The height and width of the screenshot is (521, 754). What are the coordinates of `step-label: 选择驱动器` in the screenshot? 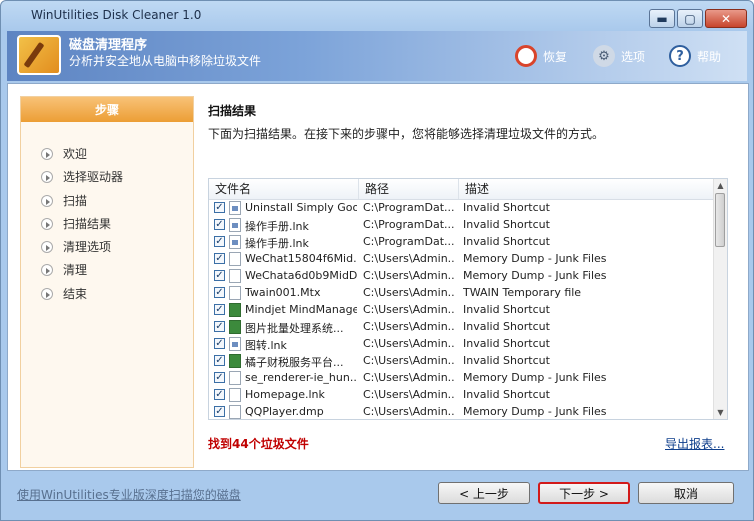 It's located at (93, 177).